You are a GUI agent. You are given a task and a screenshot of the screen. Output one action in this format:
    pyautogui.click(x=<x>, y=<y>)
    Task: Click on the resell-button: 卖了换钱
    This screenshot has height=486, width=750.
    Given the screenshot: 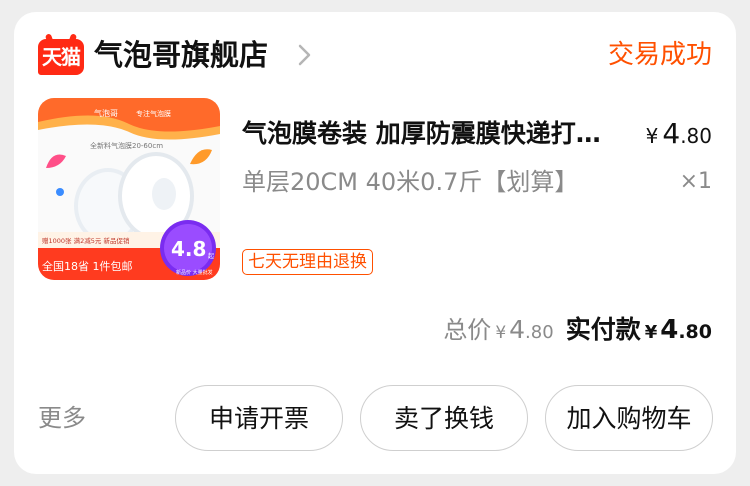 What is the action you would take?
    pyautogui.click(x=444, y=418)
    